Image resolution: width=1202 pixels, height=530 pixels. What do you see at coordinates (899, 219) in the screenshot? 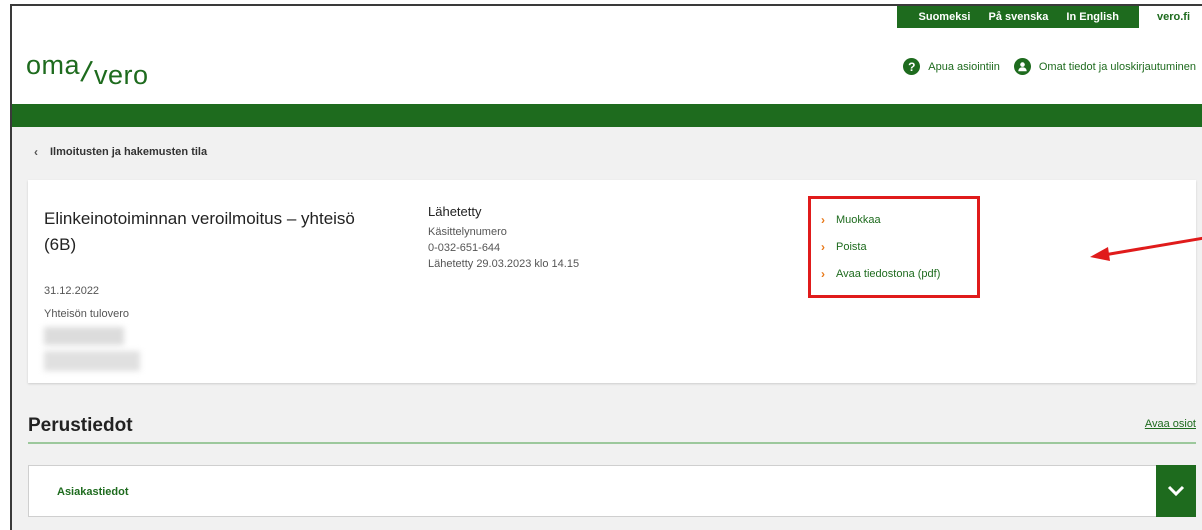
I see `edit-action-link: › Muokkaa` at bounding box center [899, 219].